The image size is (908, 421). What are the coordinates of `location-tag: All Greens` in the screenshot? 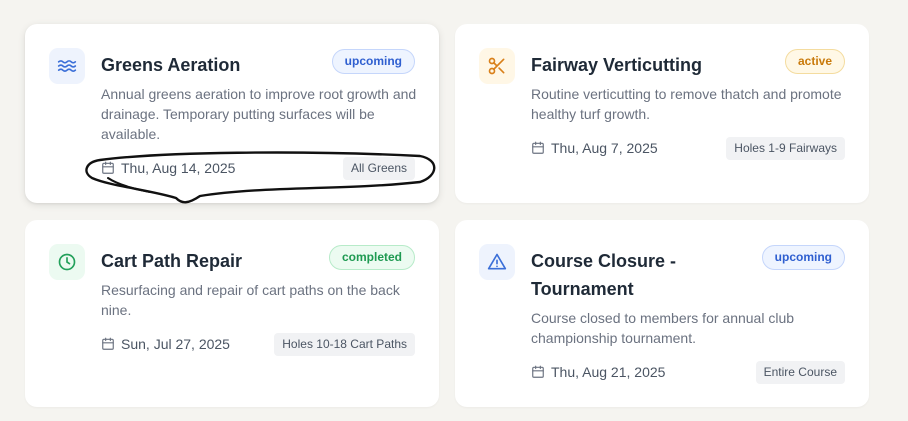 It's located at (378, 168).